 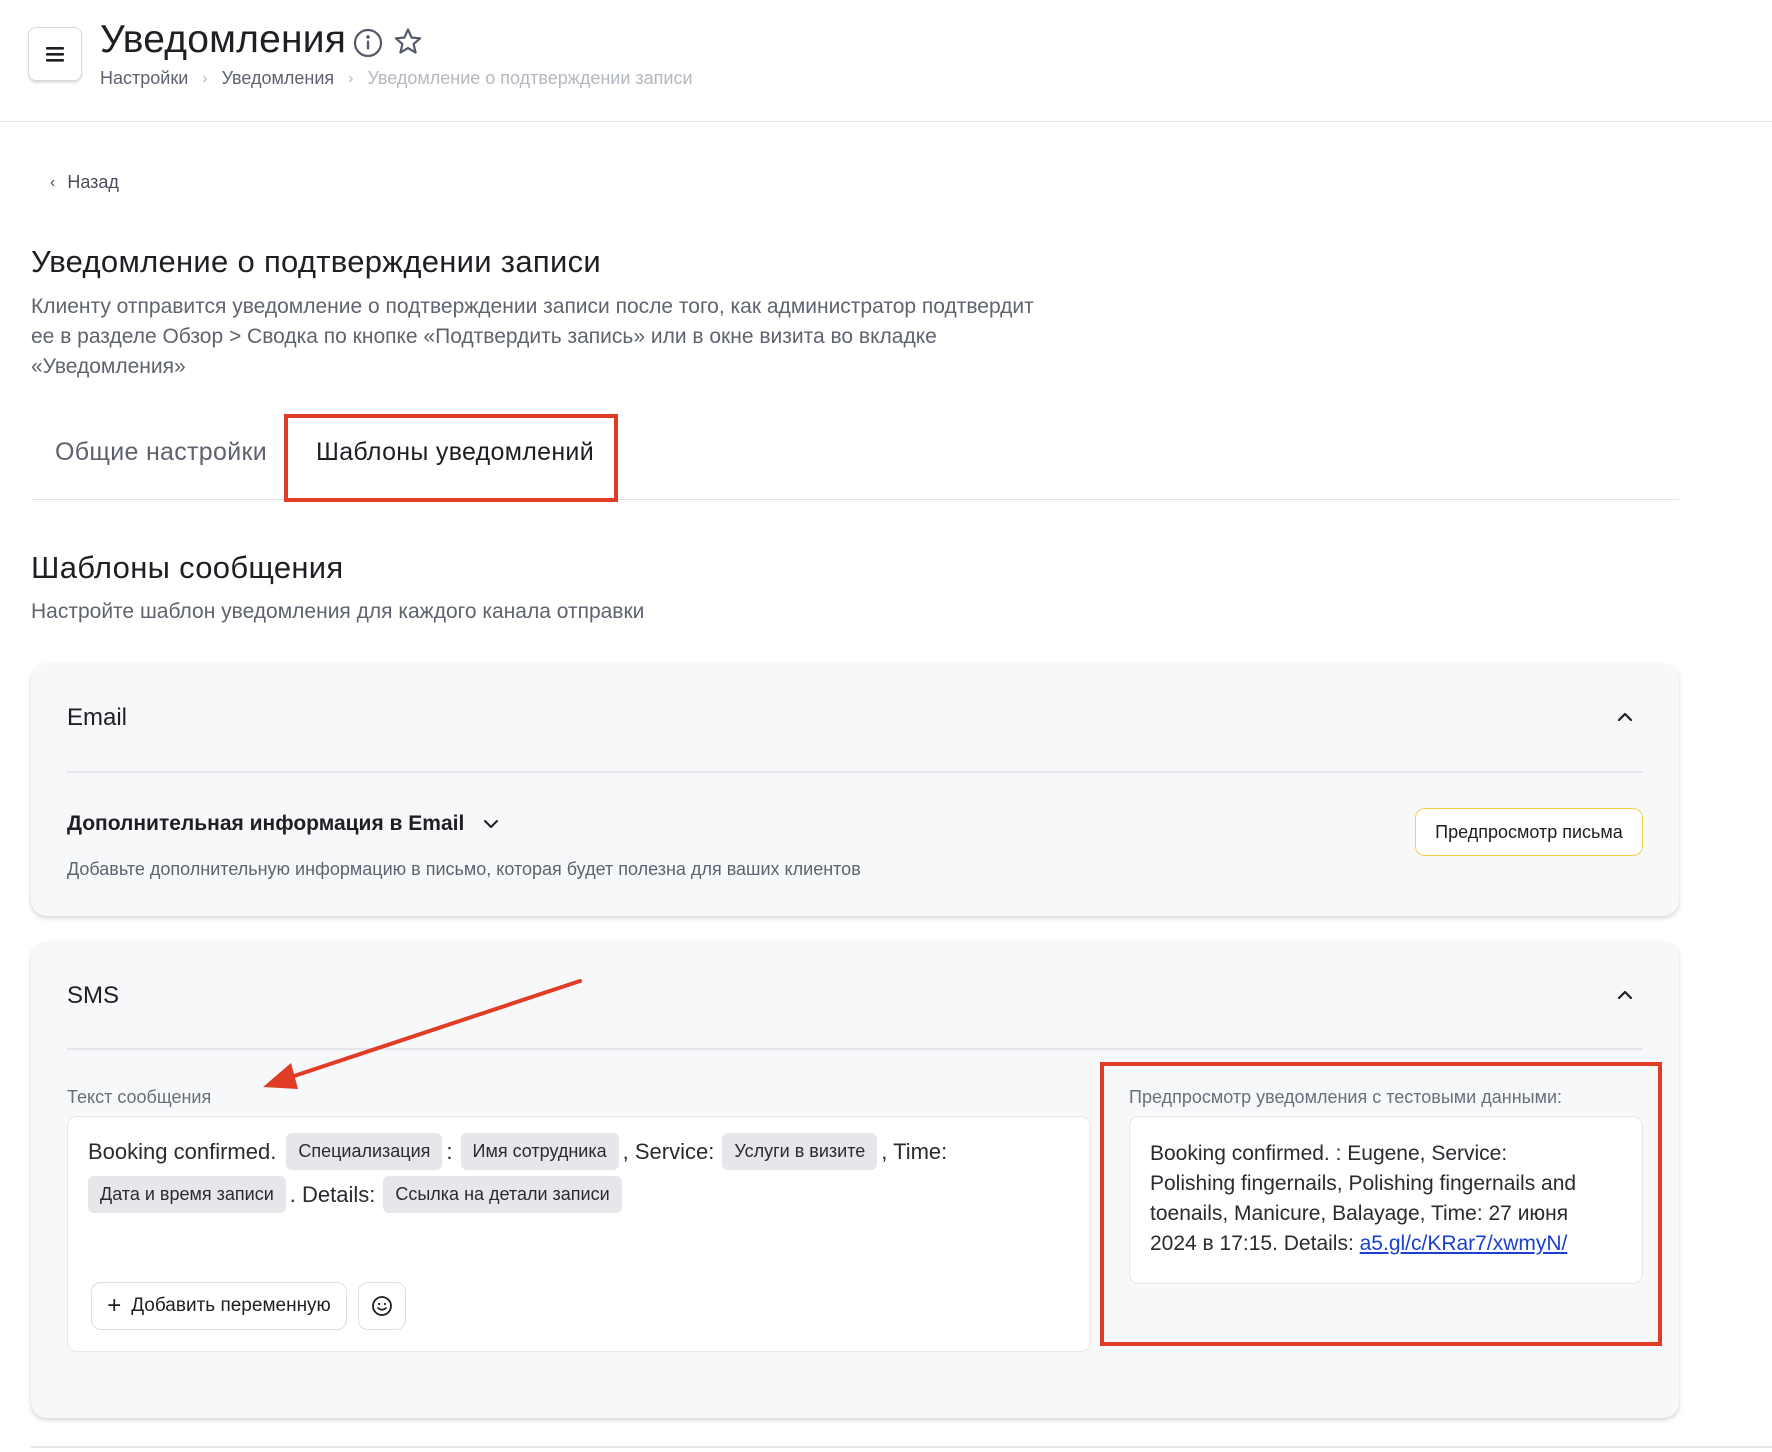 What do you see at coordinates (364, 1151) in the screenshot?
I see `variable-chip: Специализация` at bounding box center [364, 1151].